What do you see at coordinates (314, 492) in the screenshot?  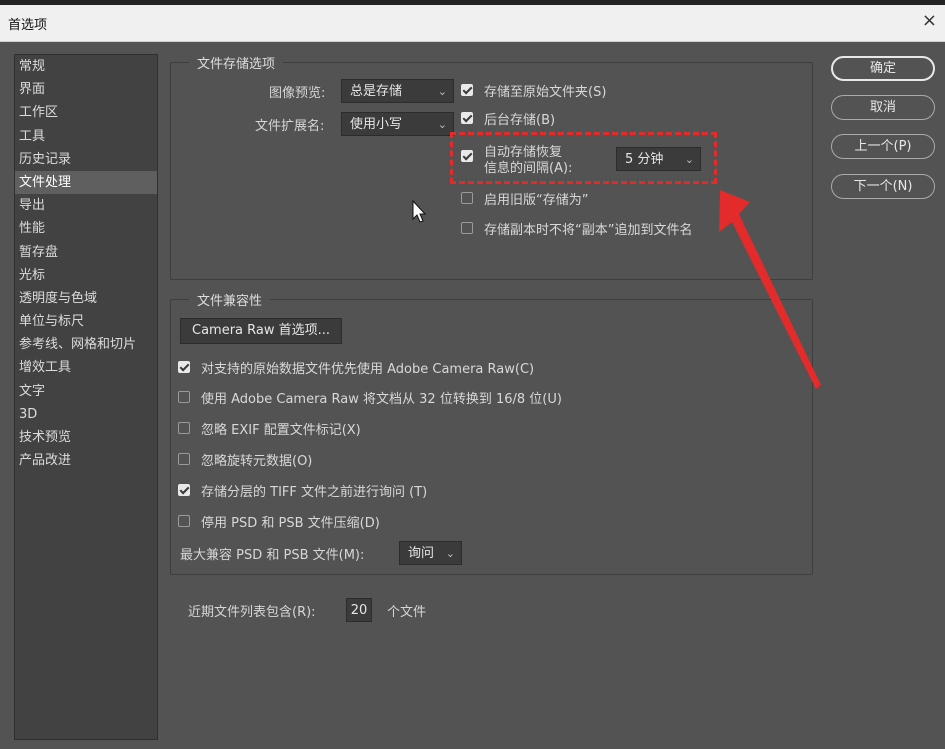 I see `ask-tiff-label: 存储分层的 TIFF 文件之前进行询问 (T)` at bounding box center [314, 492].